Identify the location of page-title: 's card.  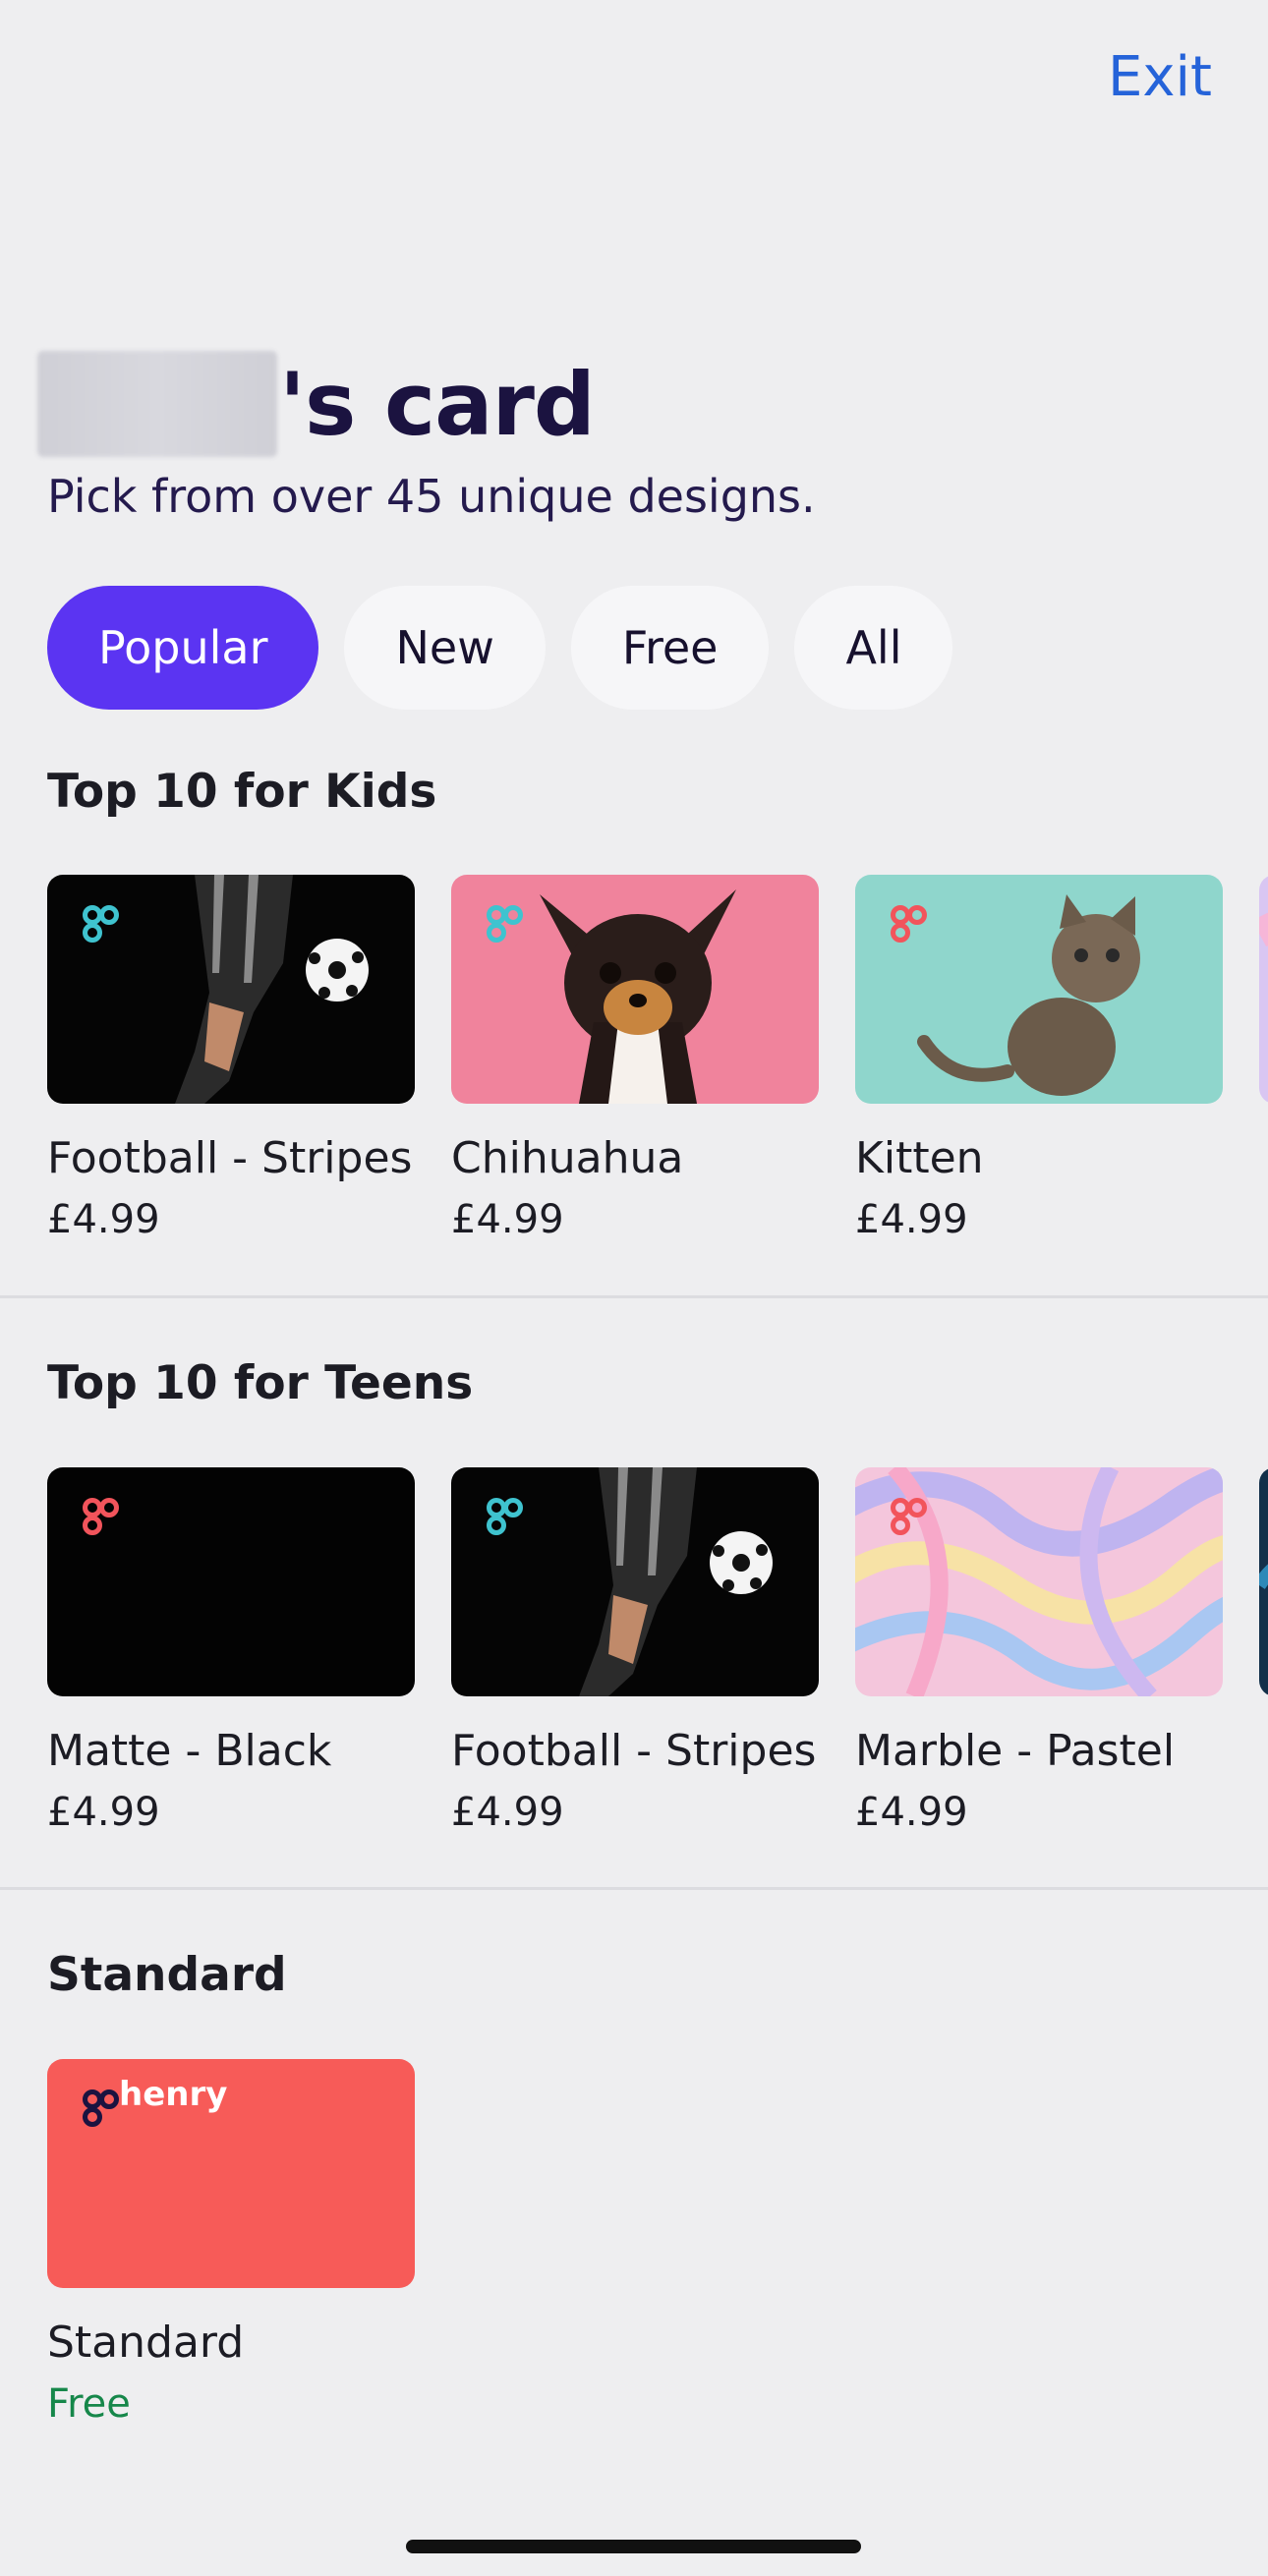
(316, 404).